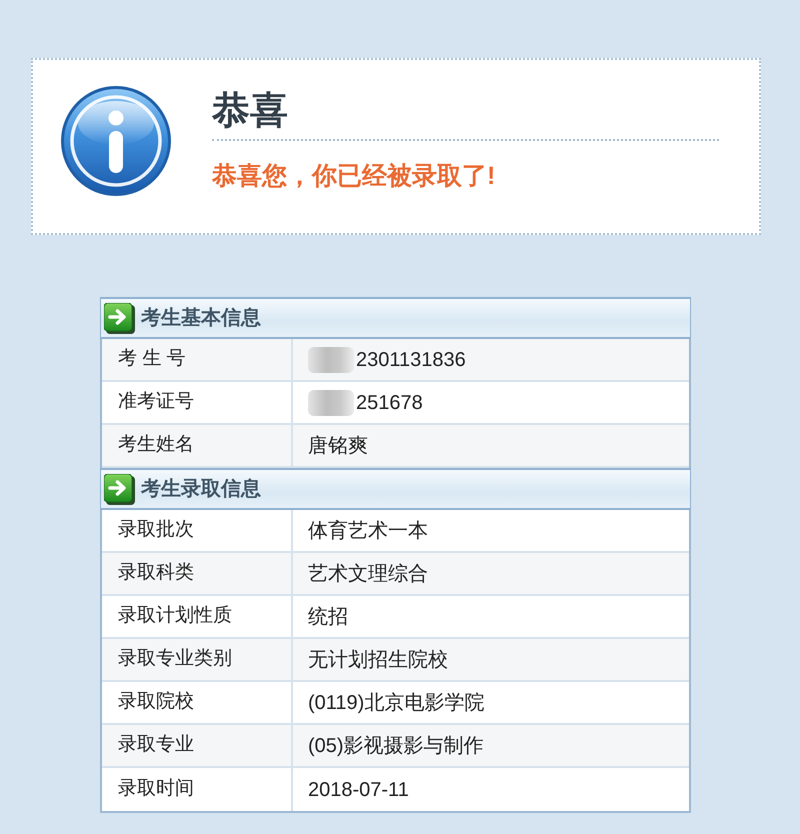  Describe the element at coordinates (201, 318) in the screenshot. I see `section-title: 考生基本信息` at that location.